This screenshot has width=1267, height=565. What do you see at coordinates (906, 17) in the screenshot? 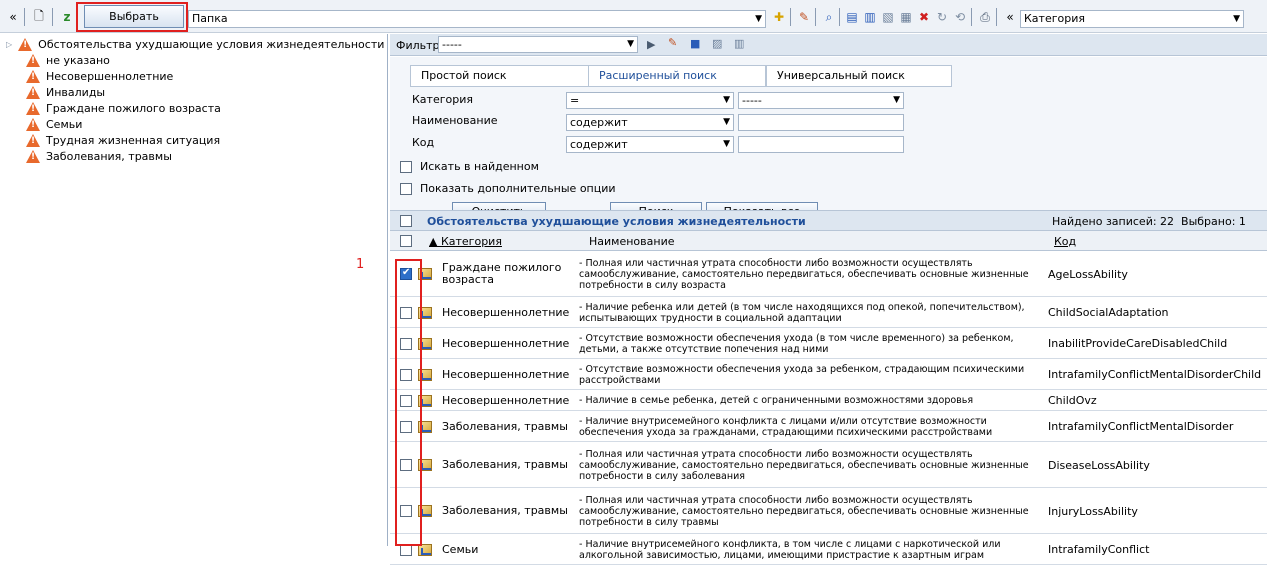
I see `properties-icon: ▦` at bounding box center [906, 17].